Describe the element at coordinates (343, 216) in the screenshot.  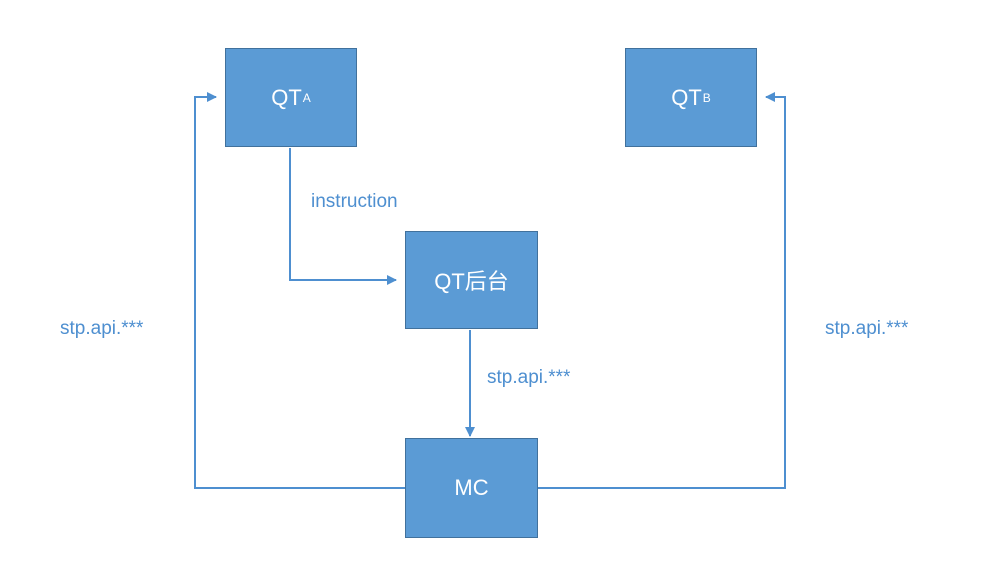
I see `edge-qt-a-to-backend` at that location.